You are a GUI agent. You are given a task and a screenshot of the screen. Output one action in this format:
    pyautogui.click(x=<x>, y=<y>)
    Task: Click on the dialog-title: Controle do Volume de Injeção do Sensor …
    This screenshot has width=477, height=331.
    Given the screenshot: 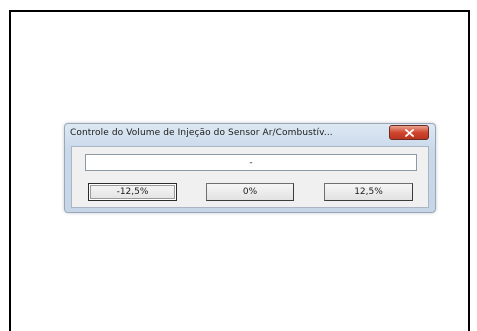 What is the action you would take?
    pyautogui.click(x=201, y=133)
    